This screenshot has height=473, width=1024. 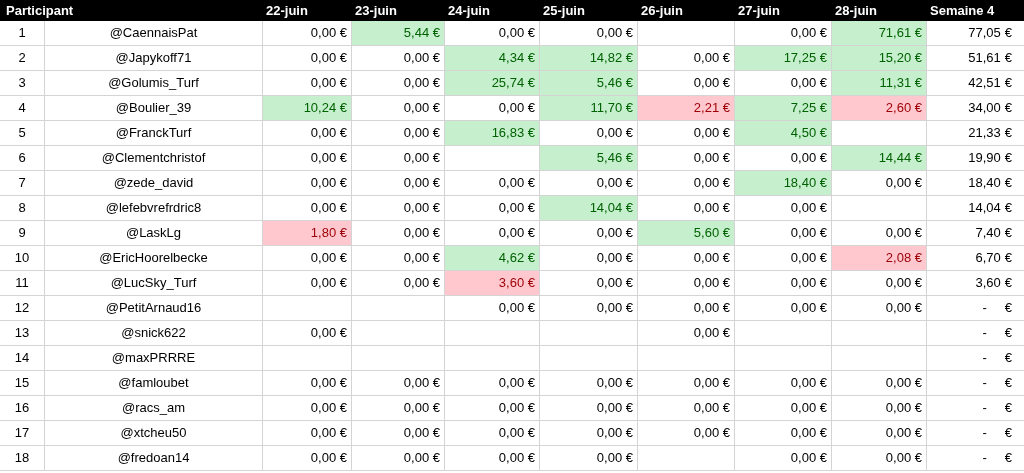 What do you see at coordinates (492, 83) in the screenshot?
I see `amount-cell: 25,74 €` at bounding box center [492, 83].